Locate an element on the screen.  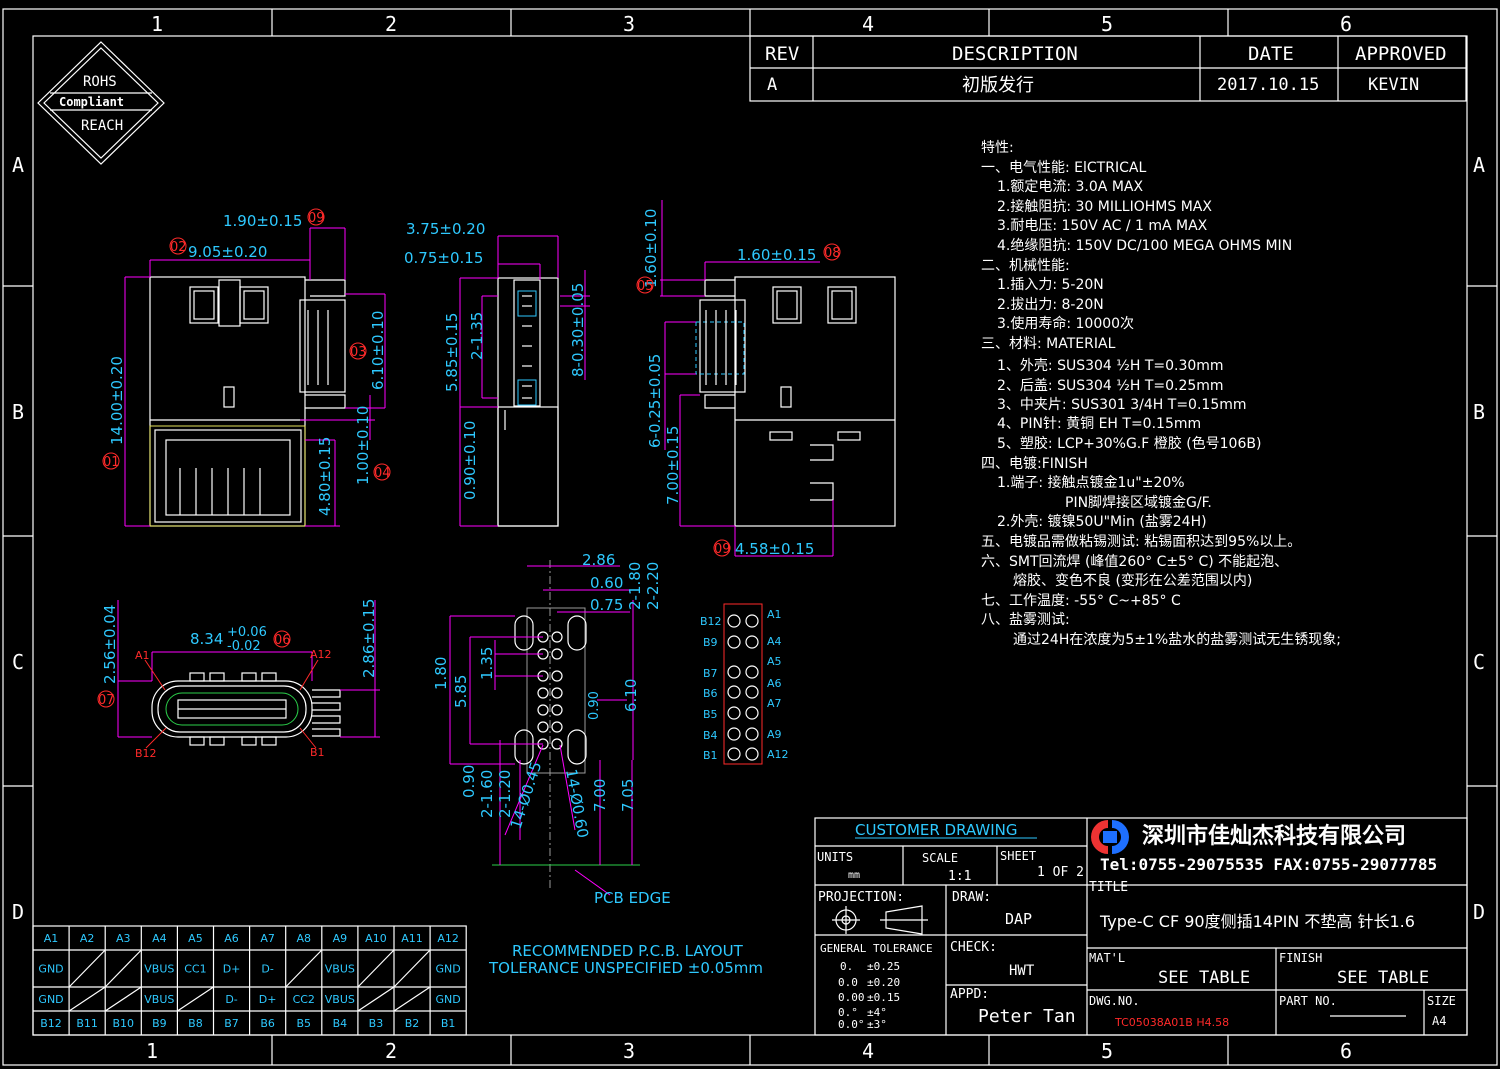
date-value: 2017.10.15 is located at coordinates (1268, 85).